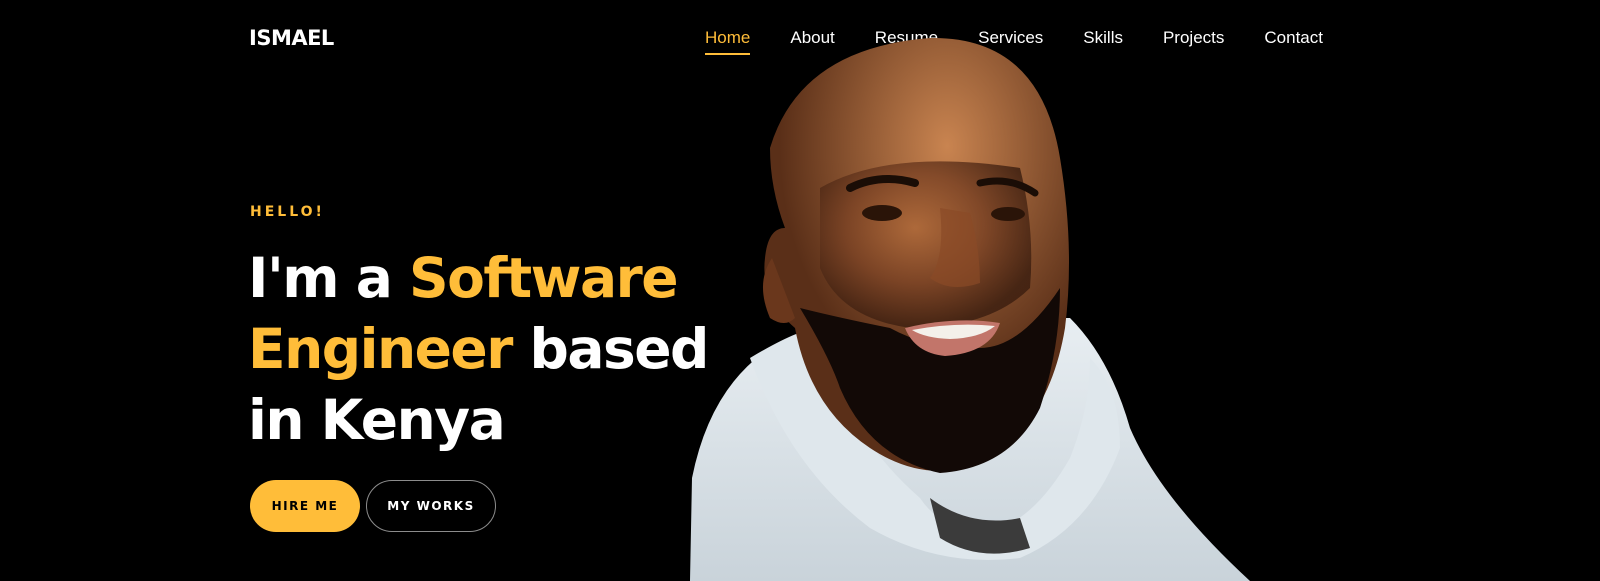 The height and width of the screenshot is (581, 1600). What do you see at coordinates (543, 278) in the screenshot?
I see `headline-accent-1: Software` at bounding box center [543, 278].